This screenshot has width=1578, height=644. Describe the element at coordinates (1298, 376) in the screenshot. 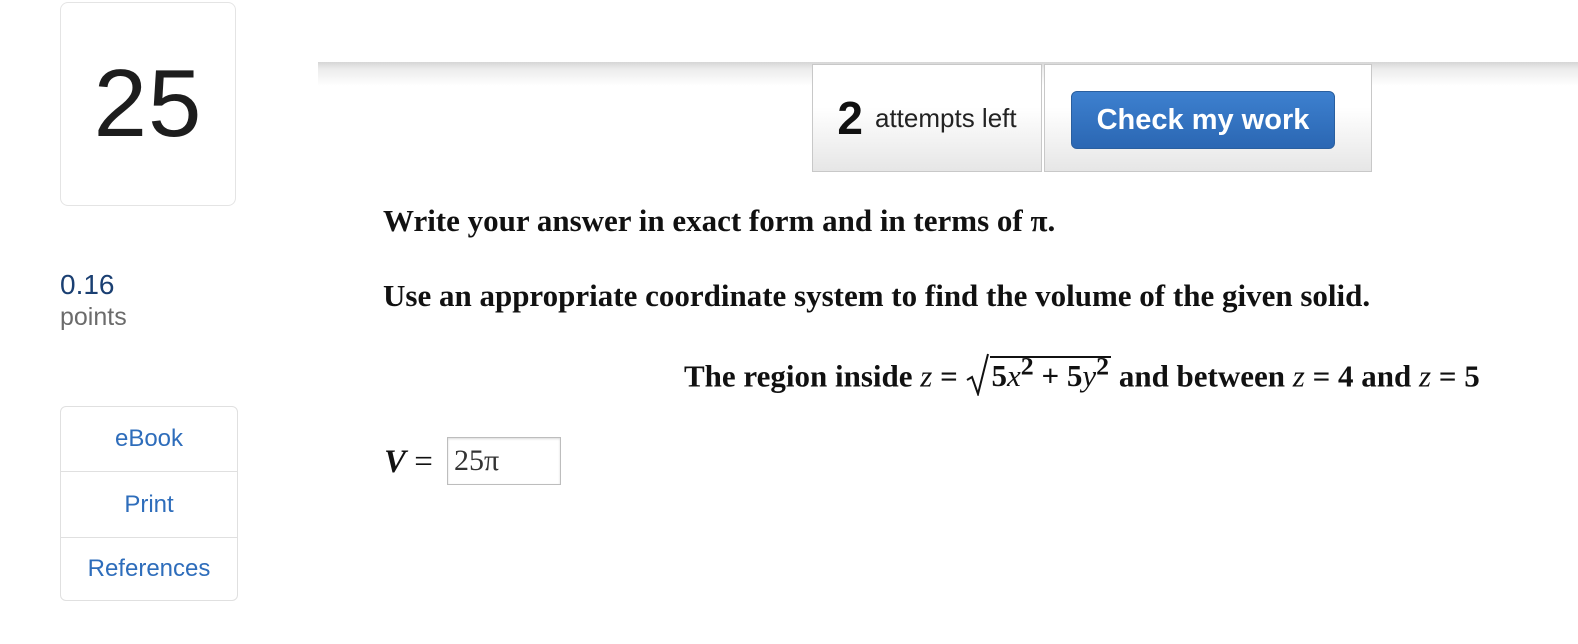

I see `region-var-z2: z` at that location.